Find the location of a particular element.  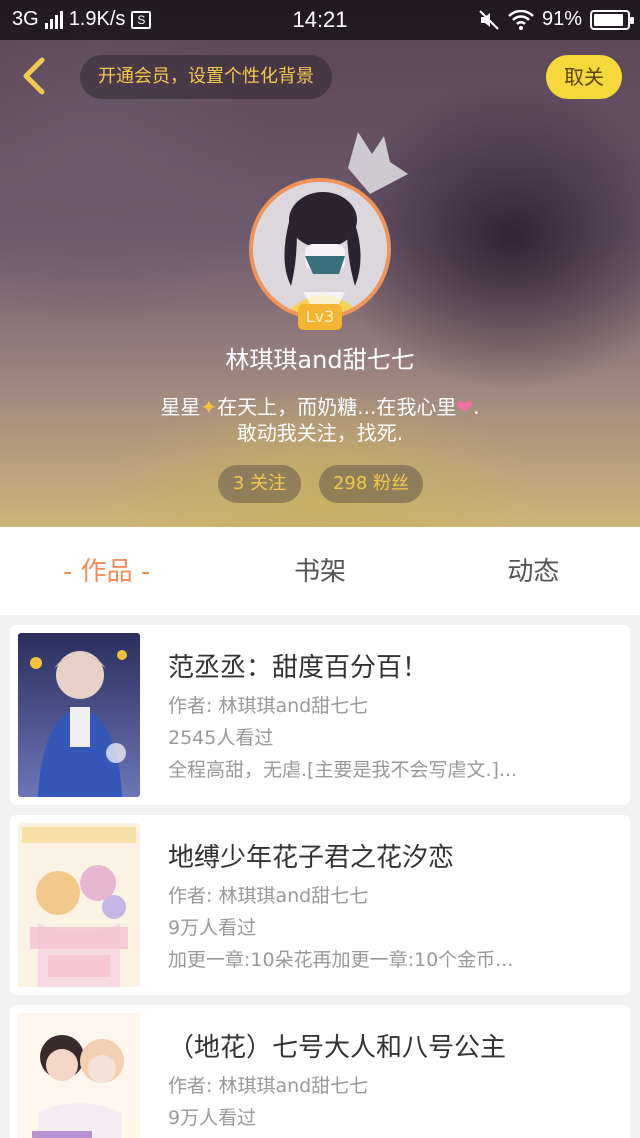

tab-bookshelf: 书架 is located at coordinates (319, 571).